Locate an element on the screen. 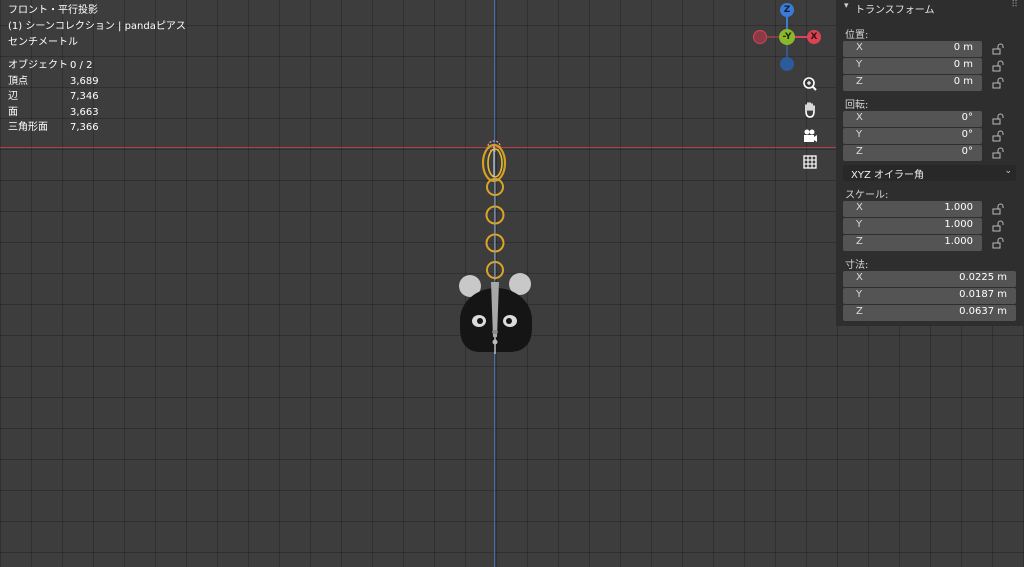  stat-label: オブジェクト is located at coordinates (38, 65).